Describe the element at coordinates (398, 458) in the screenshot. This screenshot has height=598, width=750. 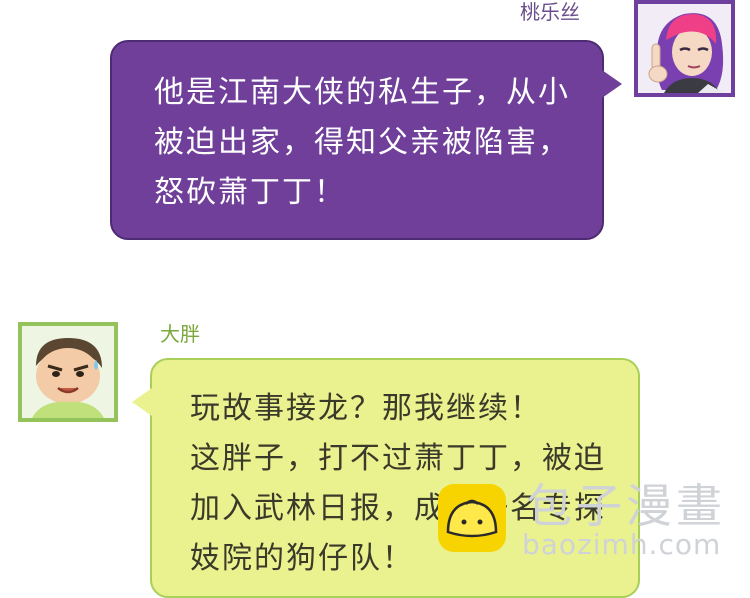
I see `bubble-line: 这胖子，打不过萧丁丁，被迫` at that location.